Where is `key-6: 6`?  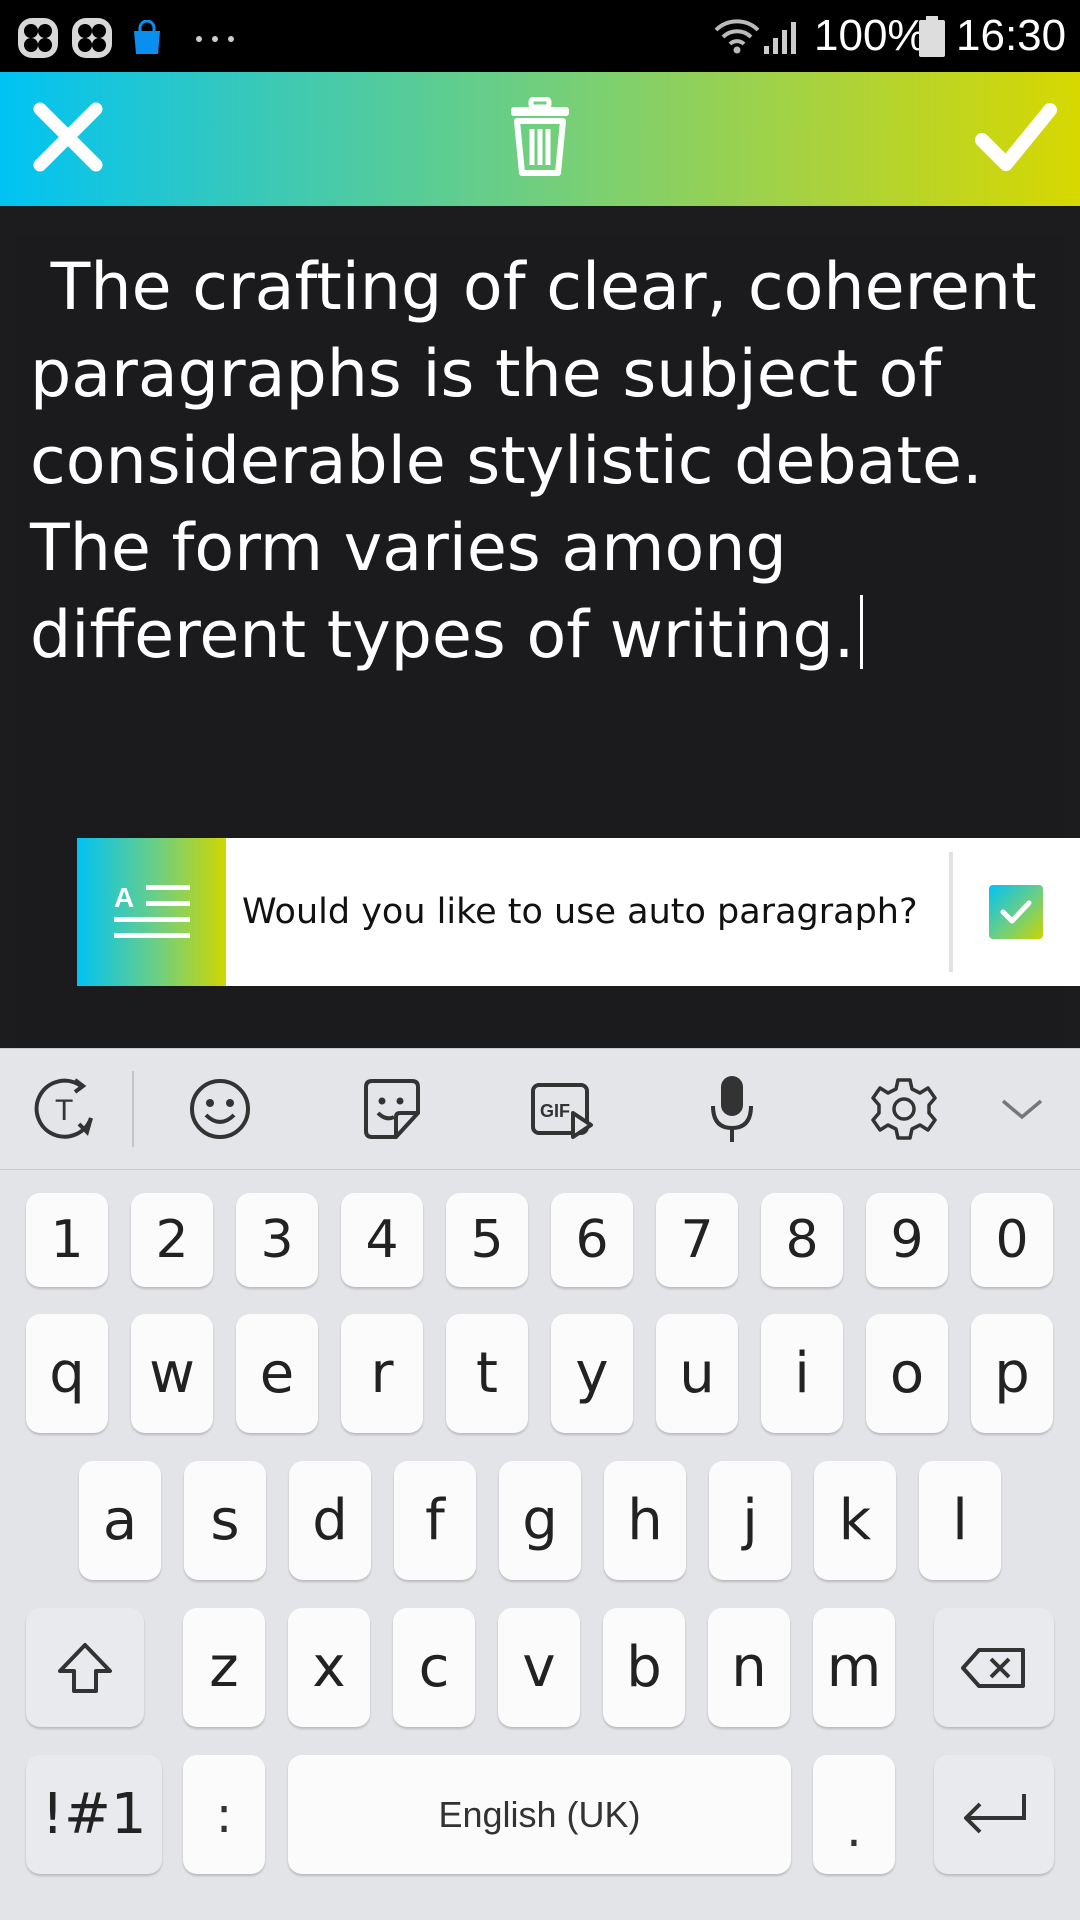 key-6: 6 is located at coordinates (592, 1240).